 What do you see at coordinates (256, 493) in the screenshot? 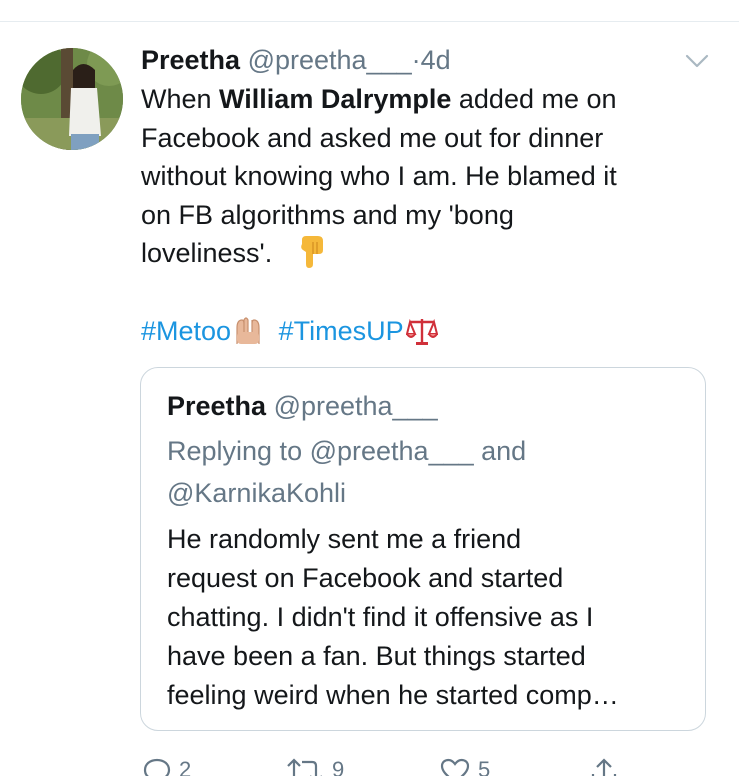
I see `replying-to-line: @KarnikaKohli` at bounding box center [256, 493].